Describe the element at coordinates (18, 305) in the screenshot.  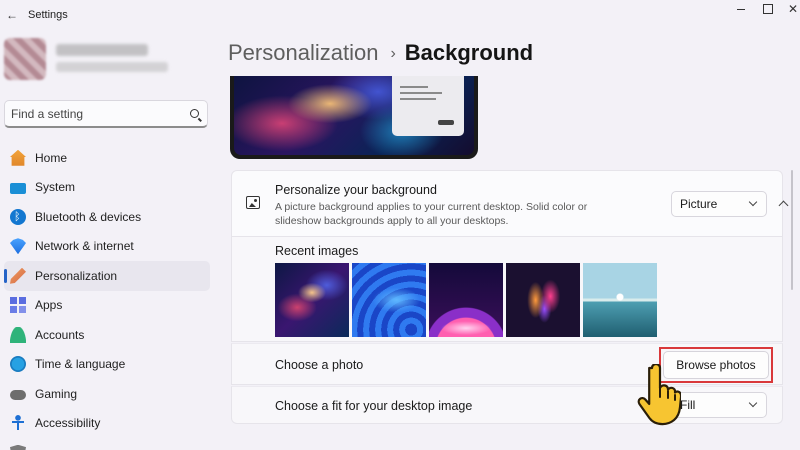
I see `apps-icon` at that location.